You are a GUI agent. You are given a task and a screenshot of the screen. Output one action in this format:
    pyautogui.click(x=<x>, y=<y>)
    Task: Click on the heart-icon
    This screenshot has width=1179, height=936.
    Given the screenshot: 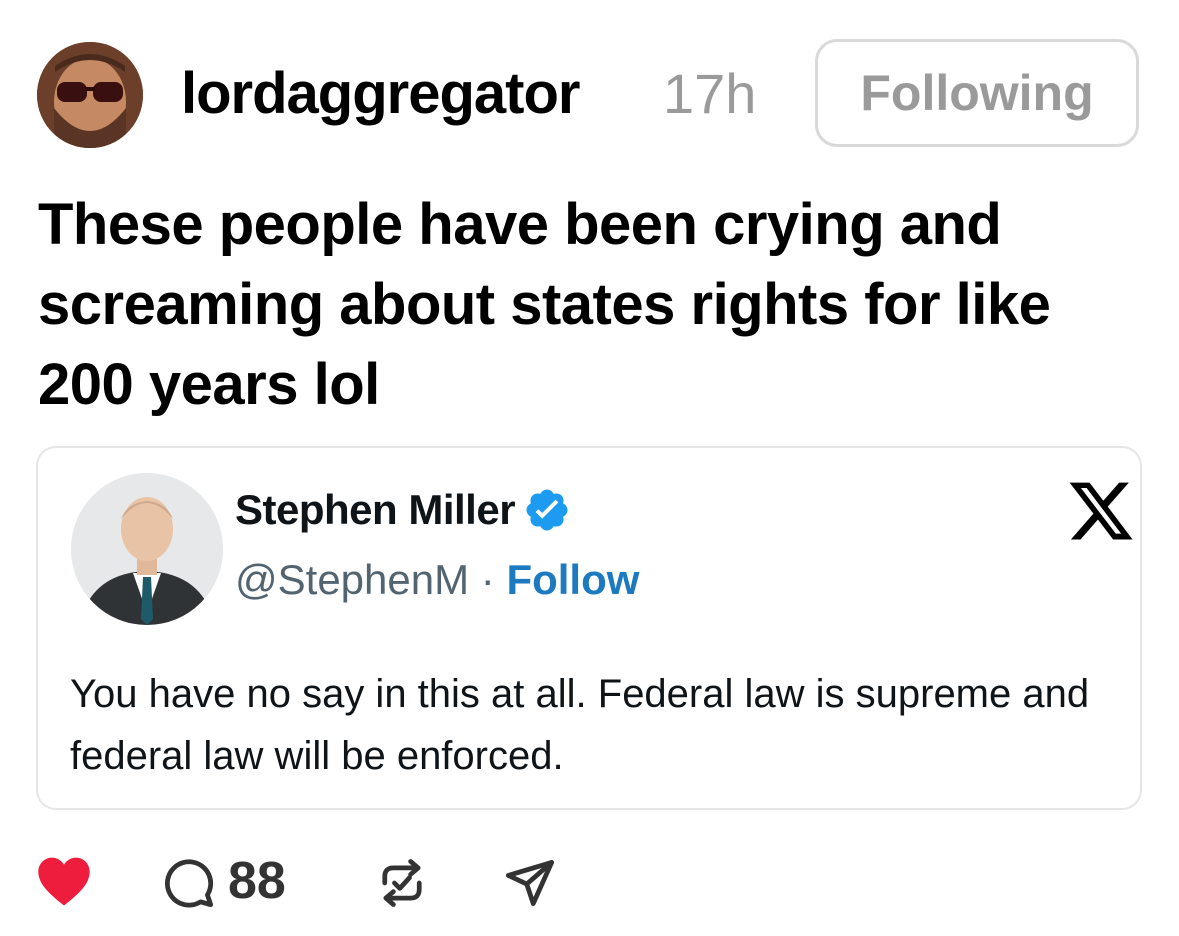 What is the action you would take?
    pyautogui.click(x=64, y=881)
    